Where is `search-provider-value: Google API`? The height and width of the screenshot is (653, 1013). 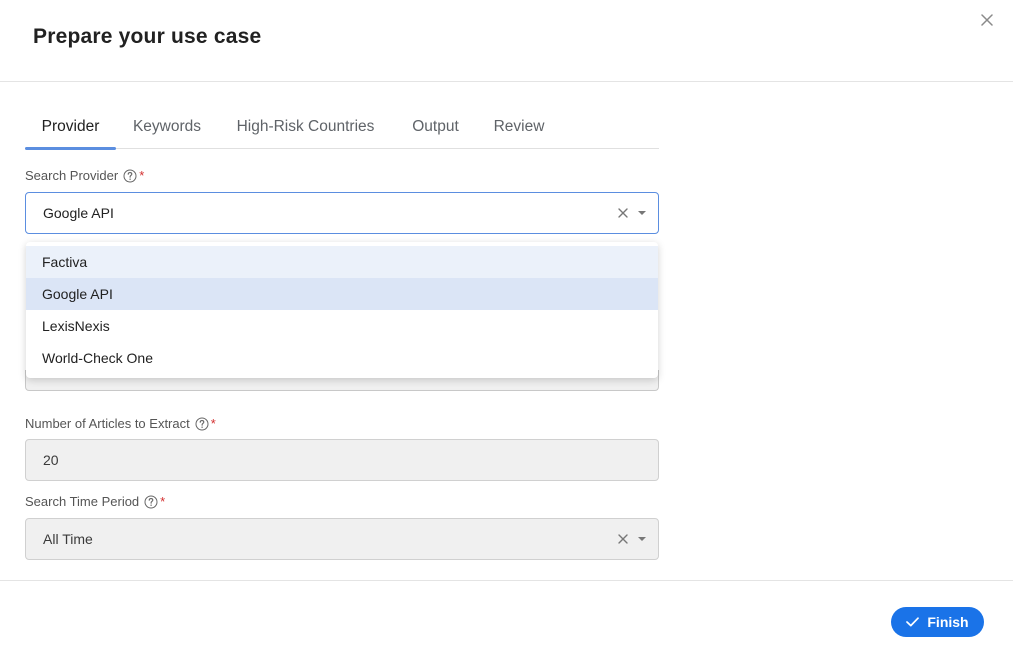 search-provider-value: Google API is located at coordinates (78, 213).